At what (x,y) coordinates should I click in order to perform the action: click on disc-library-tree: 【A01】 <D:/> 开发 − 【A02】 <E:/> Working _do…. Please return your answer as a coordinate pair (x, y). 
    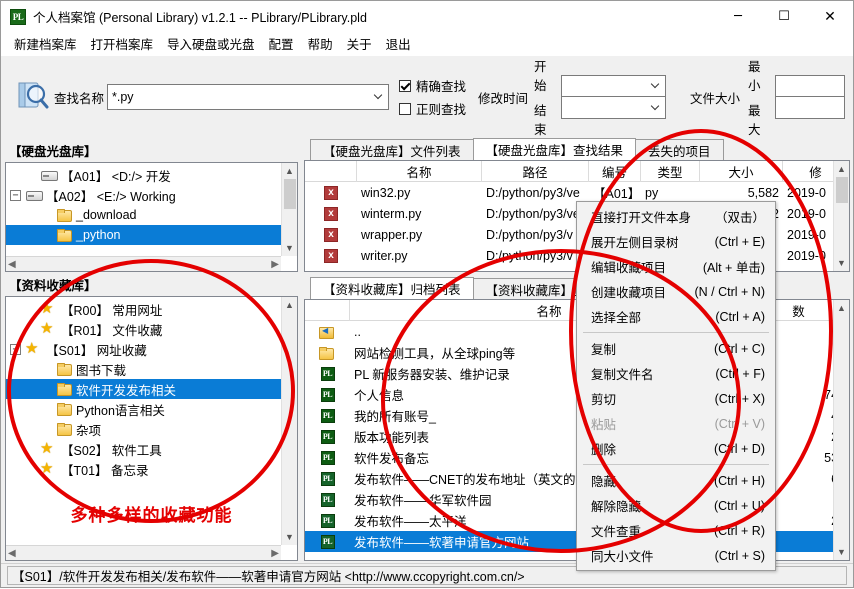
    Looking at the image, I should click on (151, 217).